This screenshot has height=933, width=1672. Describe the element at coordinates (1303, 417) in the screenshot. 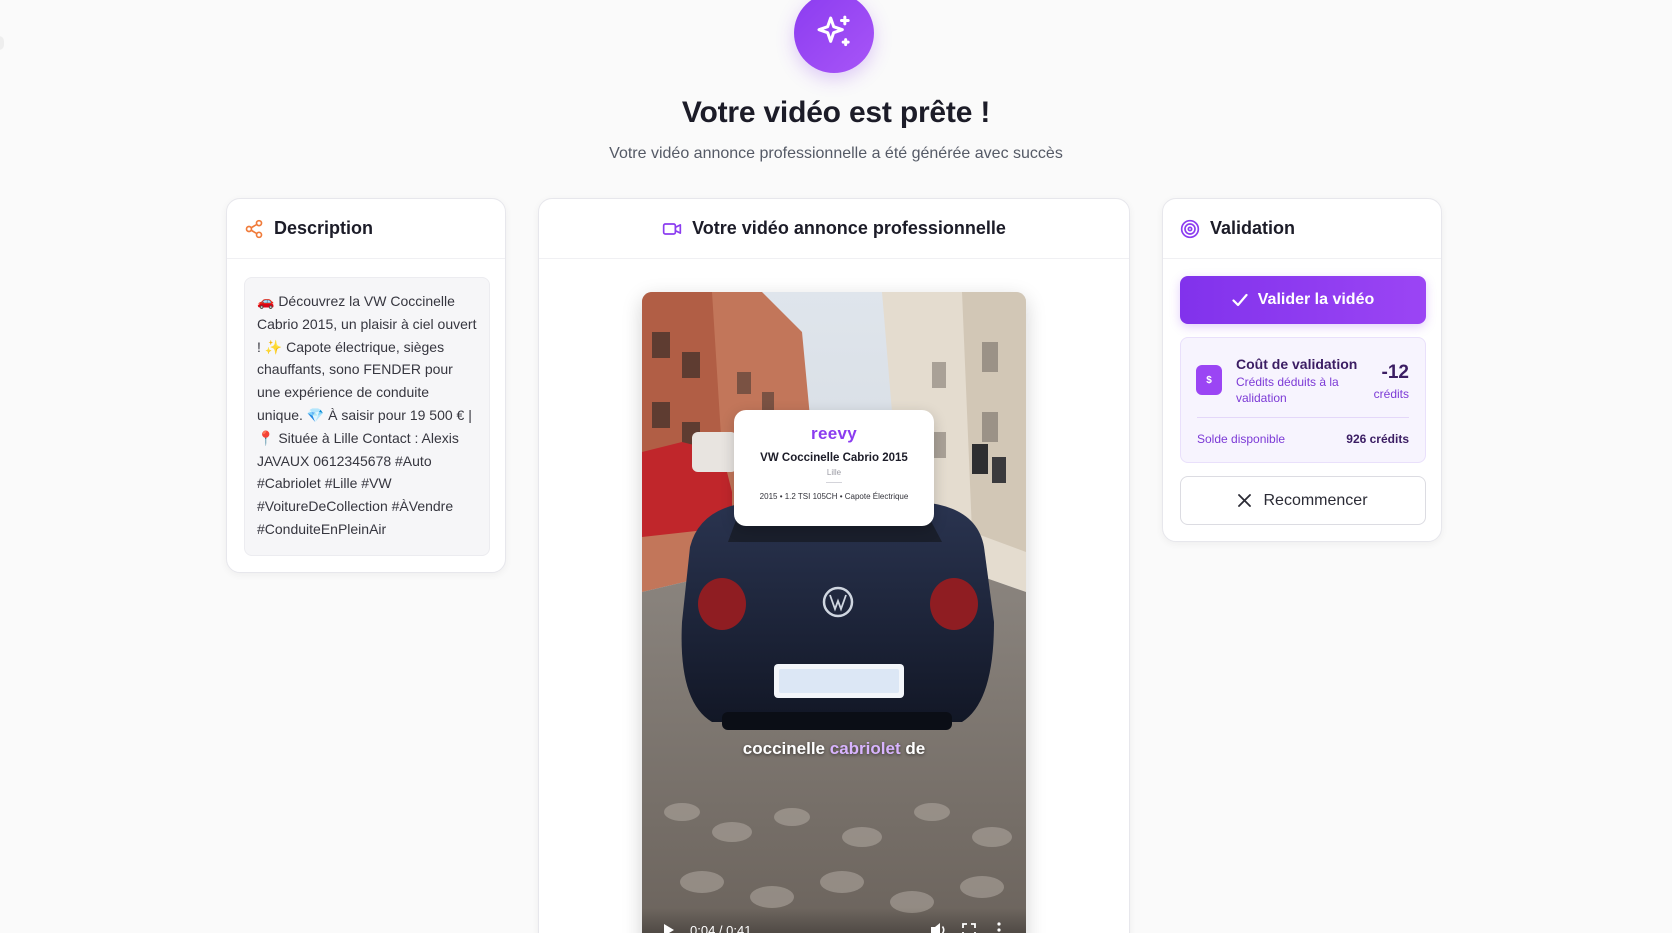

I see `cost-divider` at that location.